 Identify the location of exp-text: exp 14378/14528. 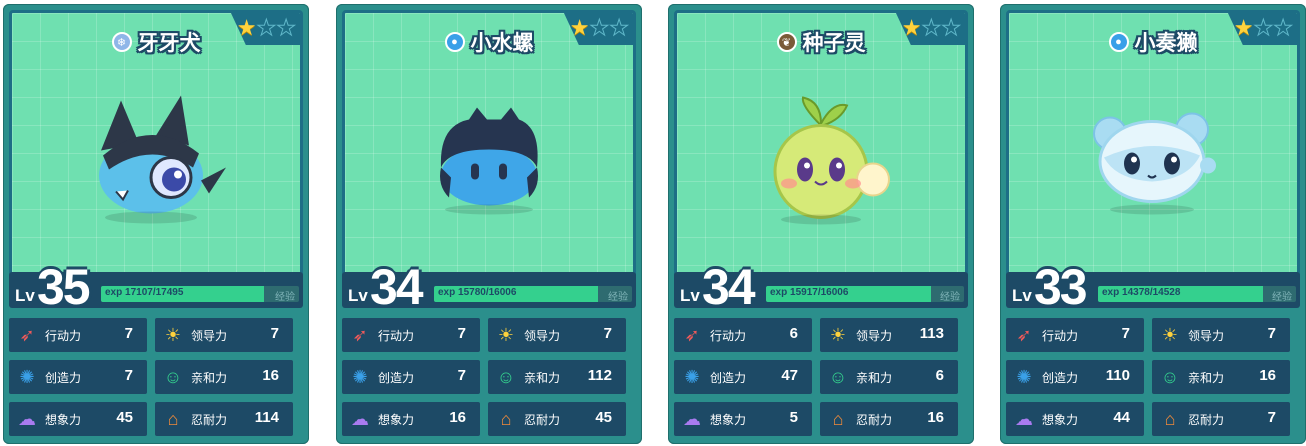
(1141, 292).